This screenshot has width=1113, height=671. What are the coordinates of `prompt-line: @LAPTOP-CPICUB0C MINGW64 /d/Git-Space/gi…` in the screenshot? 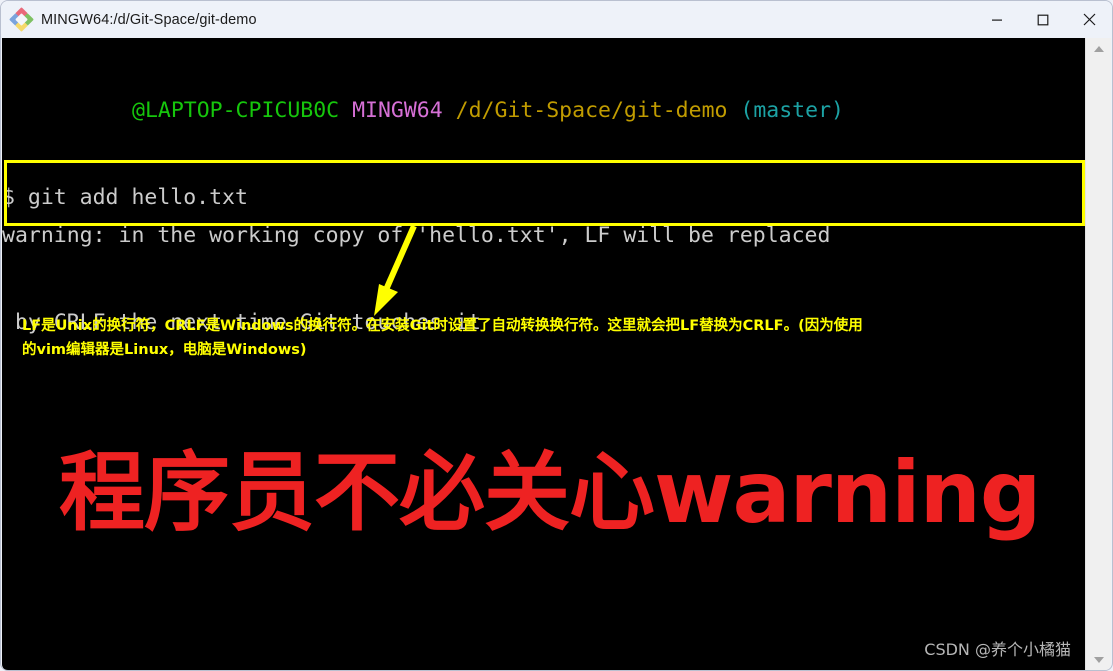 It's located at (544, 110).